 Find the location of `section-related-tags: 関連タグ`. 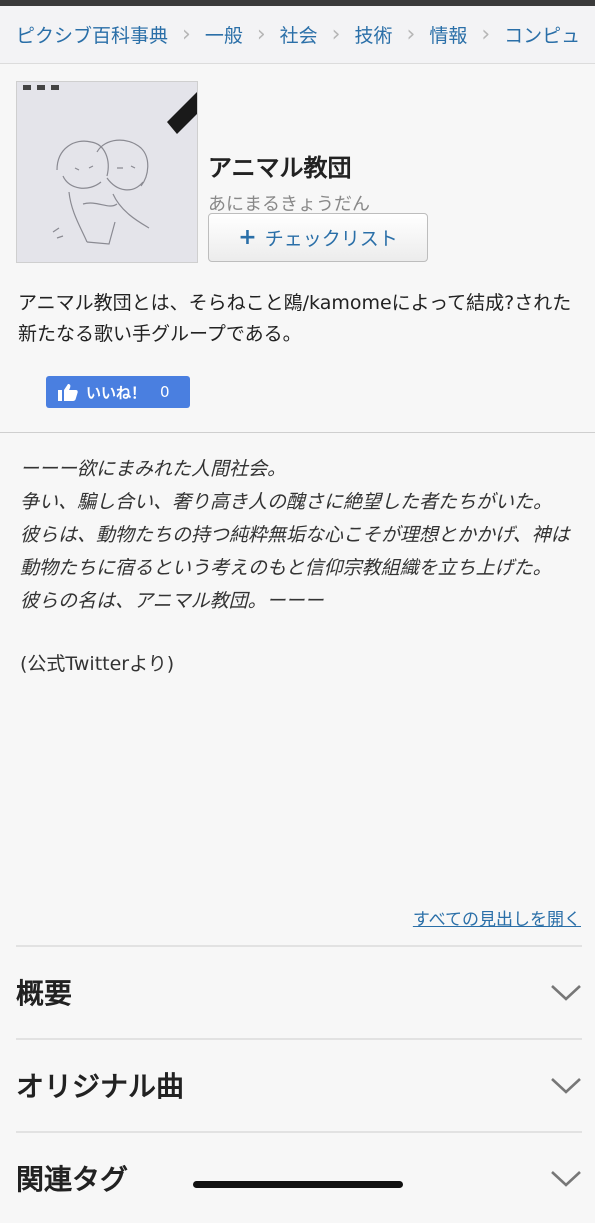

section-related-tags: 関連タグ is located at coordinates (299, 1177).